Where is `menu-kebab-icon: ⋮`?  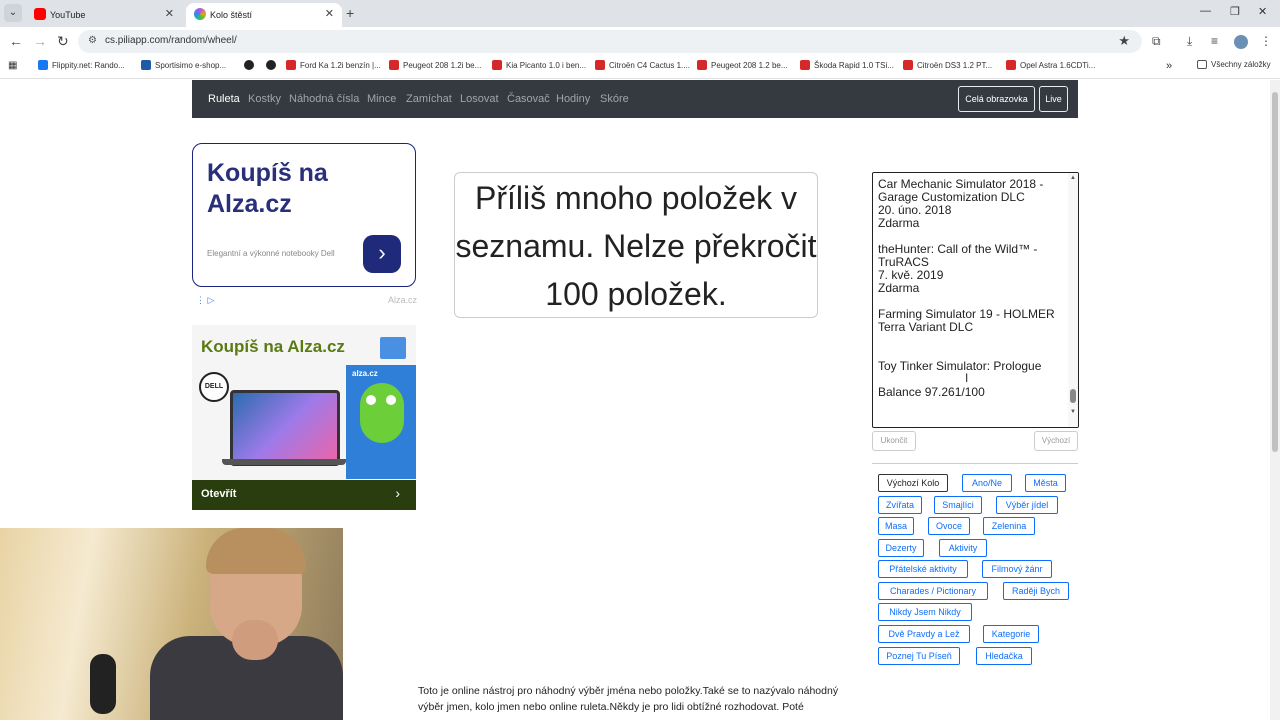
menu-kebab-icon: ⋮ is located at coordinates (1266, 41).